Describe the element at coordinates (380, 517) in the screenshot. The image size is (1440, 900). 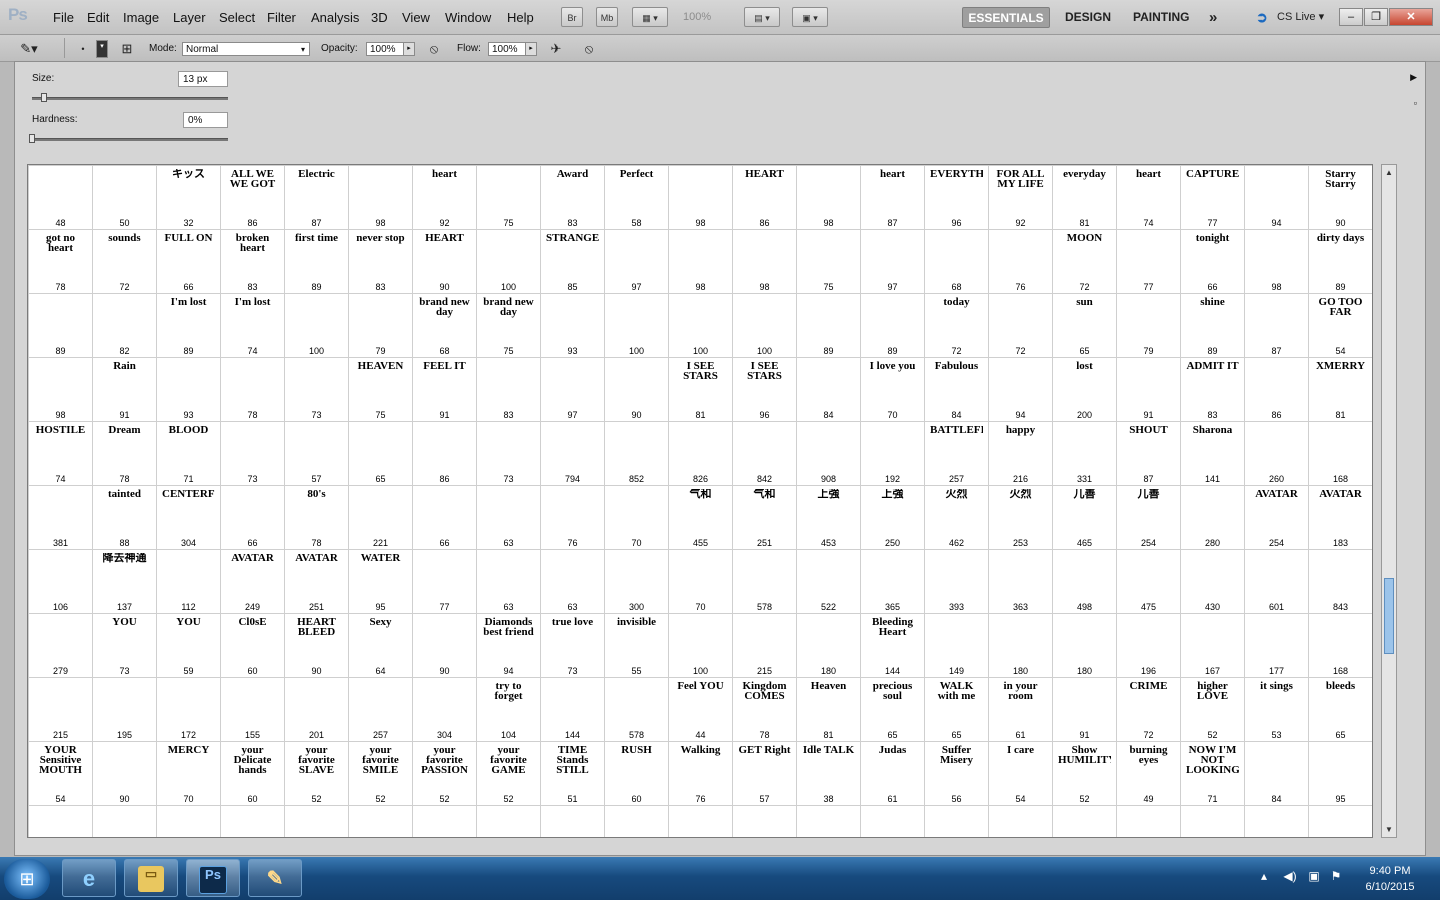
I see `brush-preset-cell: 221` at that location.